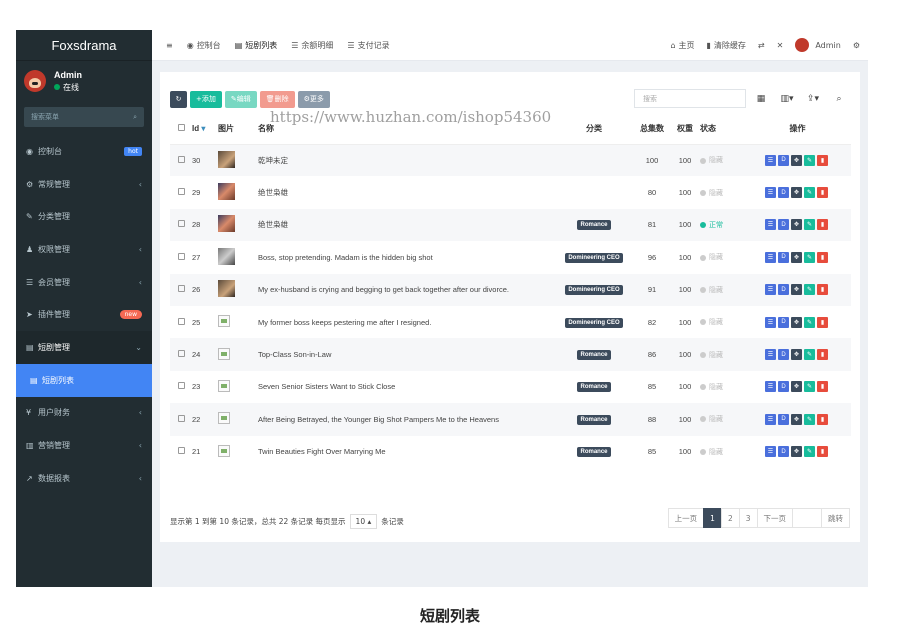 This screenshot has height=626, width=900. I want to click on table-search-input: 搜索, so click(690, 98).